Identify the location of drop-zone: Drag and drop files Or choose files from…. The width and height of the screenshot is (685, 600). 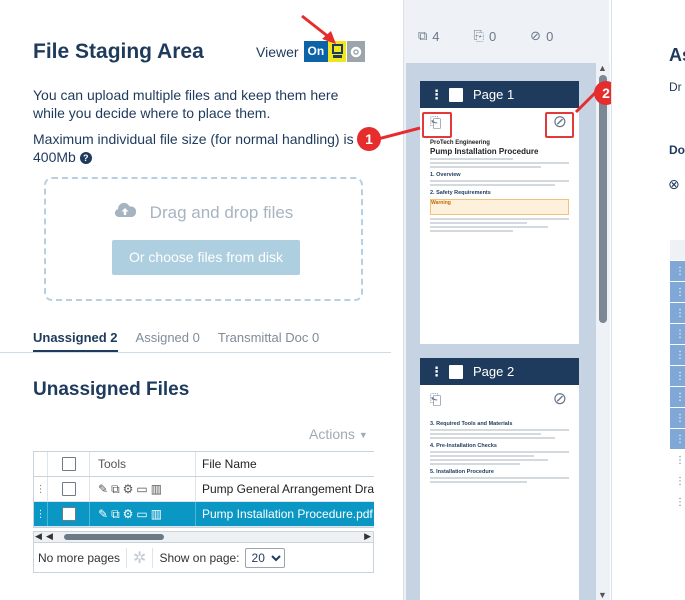
(203, 239).